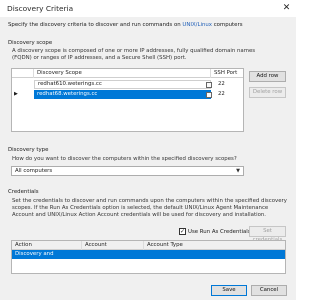 The width and height of the screenshot is (320, 300). What do you see at coordinates (214, 245) in the screenshot?
I see `column-header-account-type: Account Type` at bounding box center [214, 245].